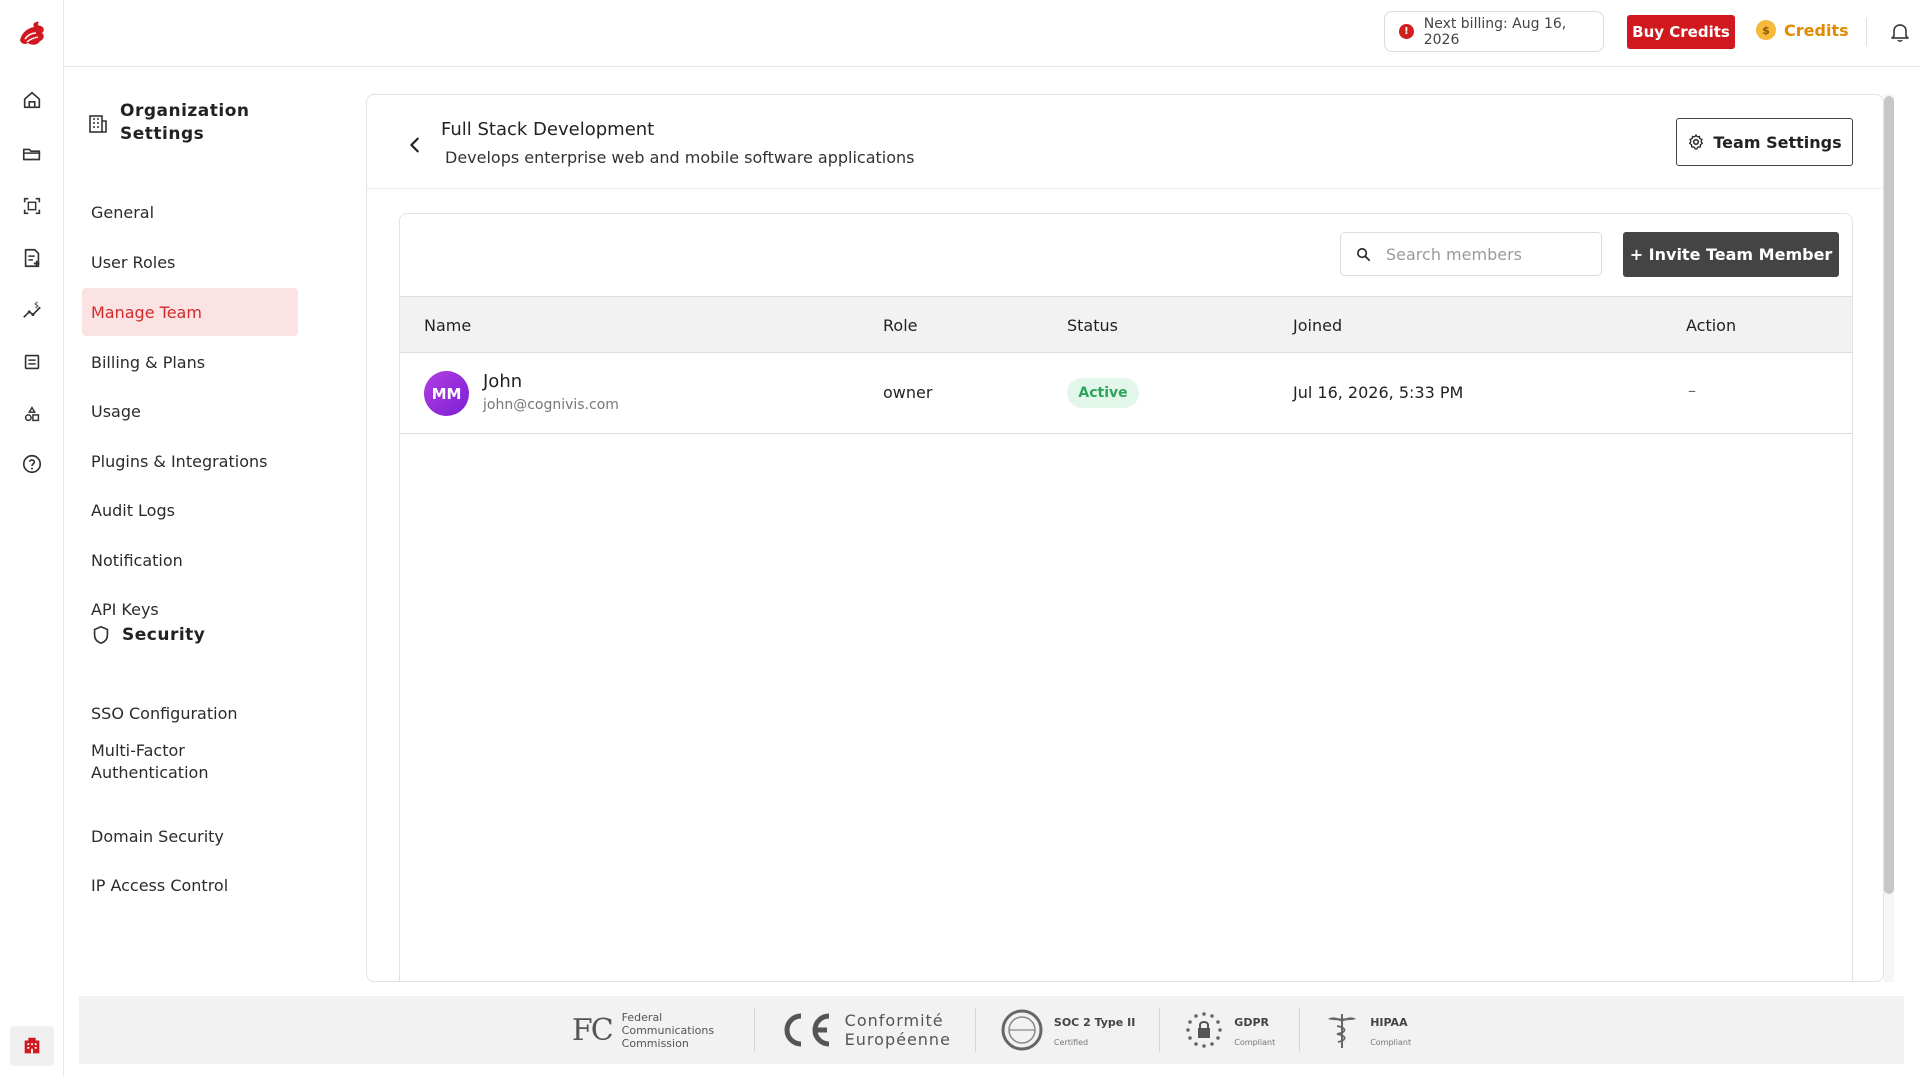  Describe the element at coordinates (190, 262) in the screenshot. I see `nav-user-roles: User Roles` at that location.